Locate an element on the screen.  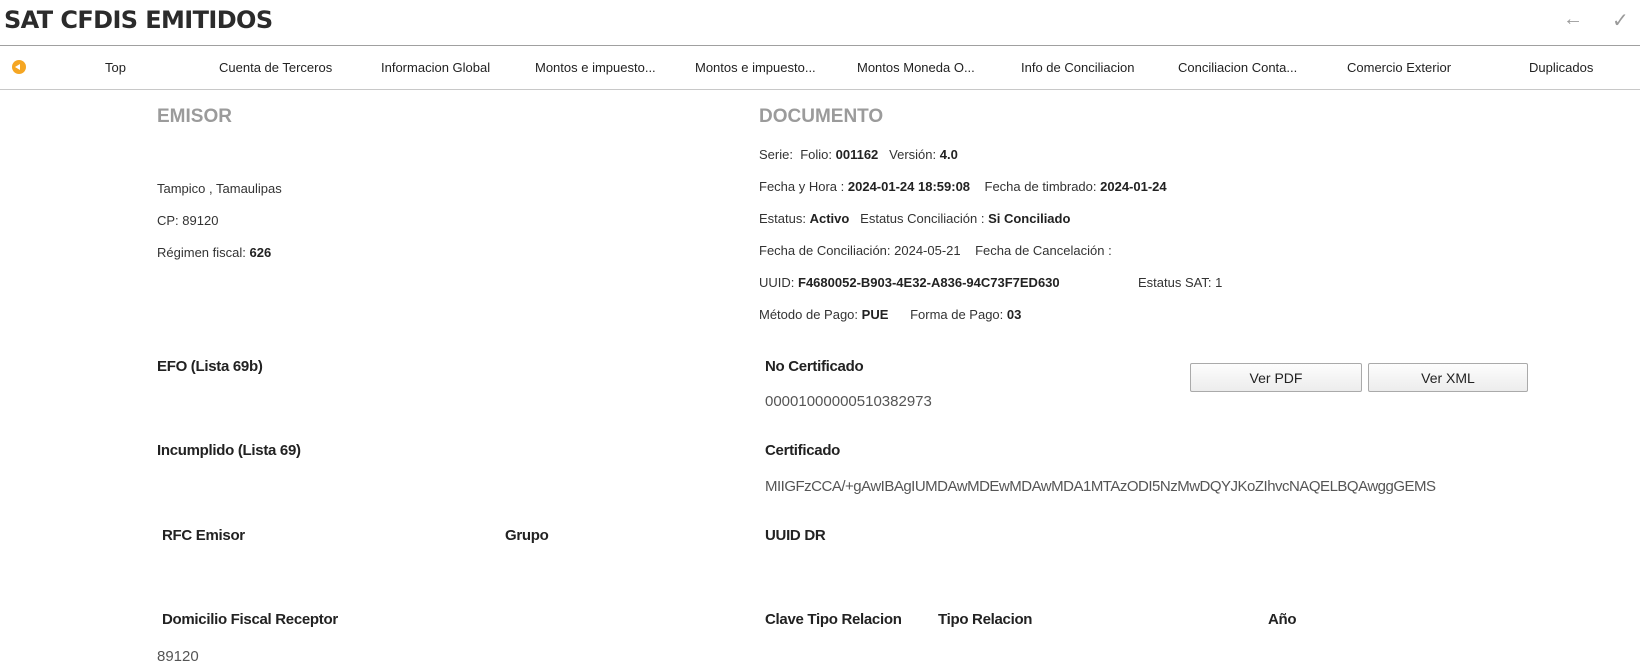
tab-cuenta-terceros: Cuenta de Terceros is located at coordinates (275, 67).